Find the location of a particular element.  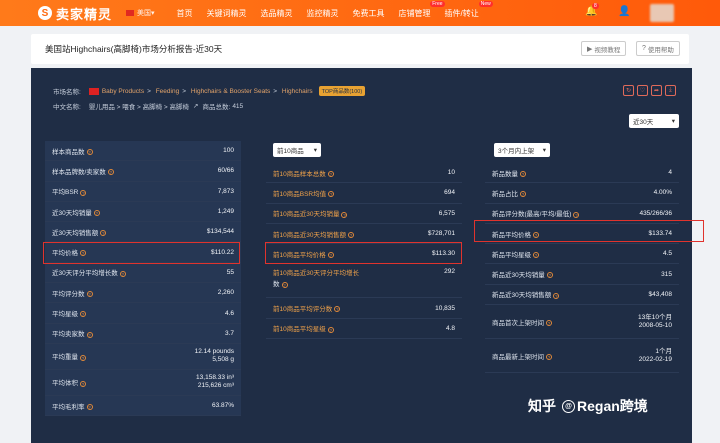

chinese-name-value: 婴儿用品 > 喂食 > 高脚椅 > 高脚椅 is located at coordinates (139, 107).